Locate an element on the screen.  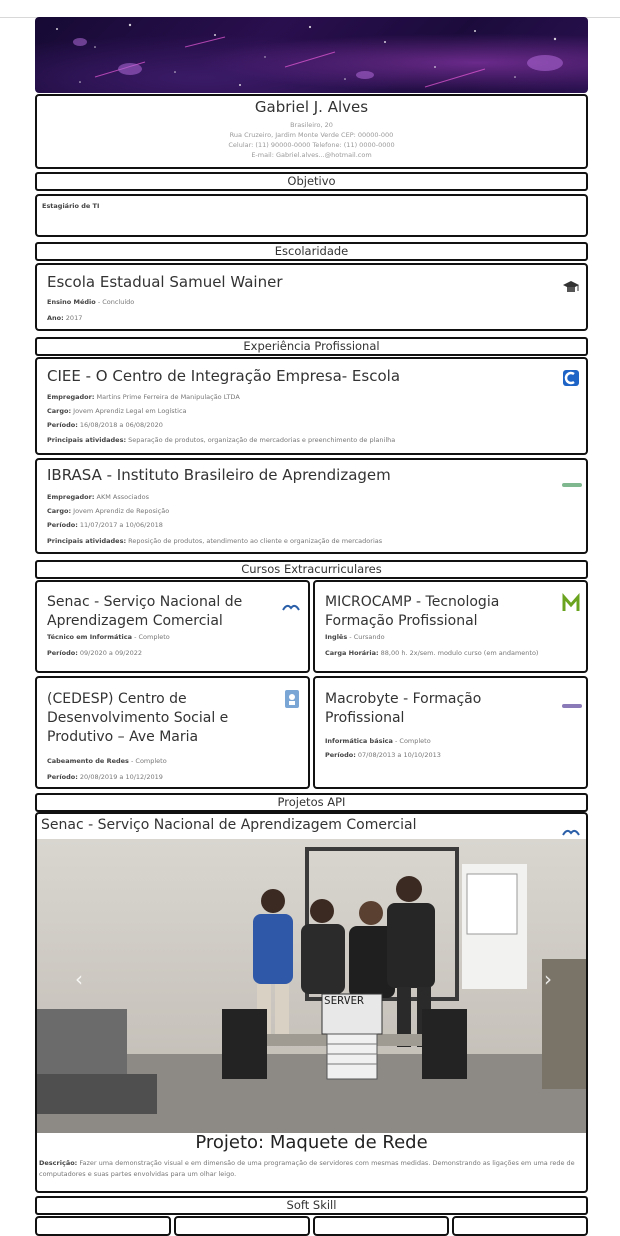
cedesp-logo-icon is located at coordinates (293, 698).